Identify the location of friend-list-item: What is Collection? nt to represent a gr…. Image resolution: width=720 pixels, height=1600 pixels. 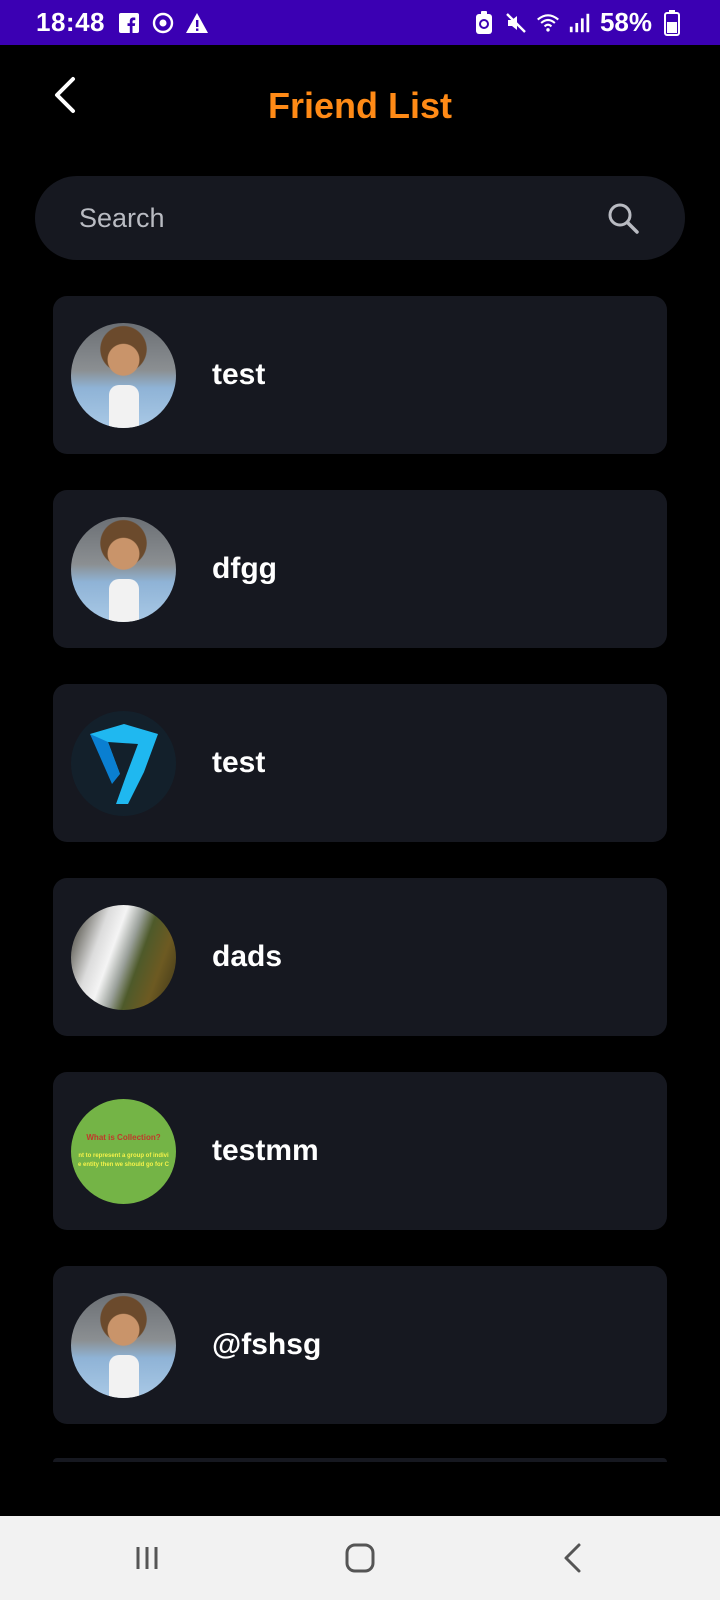
(360, 1151).